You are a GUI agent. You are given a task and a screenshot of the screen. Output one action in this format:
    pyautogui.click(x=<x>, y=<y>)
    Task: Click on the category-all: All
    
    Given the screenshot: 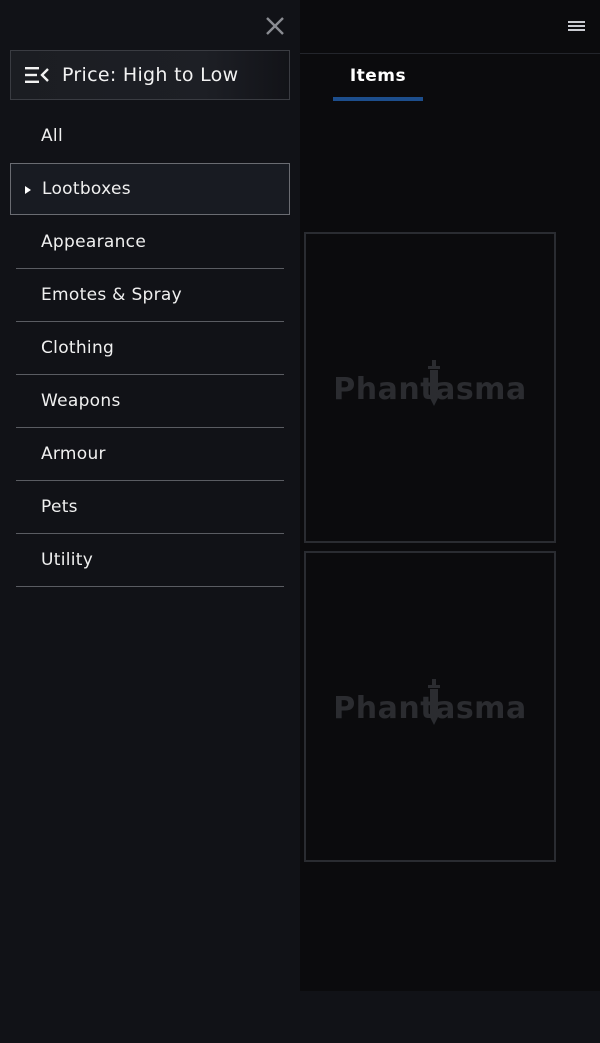 What is the action you would take?
    pyautogui.click(x=150, y=135)
    